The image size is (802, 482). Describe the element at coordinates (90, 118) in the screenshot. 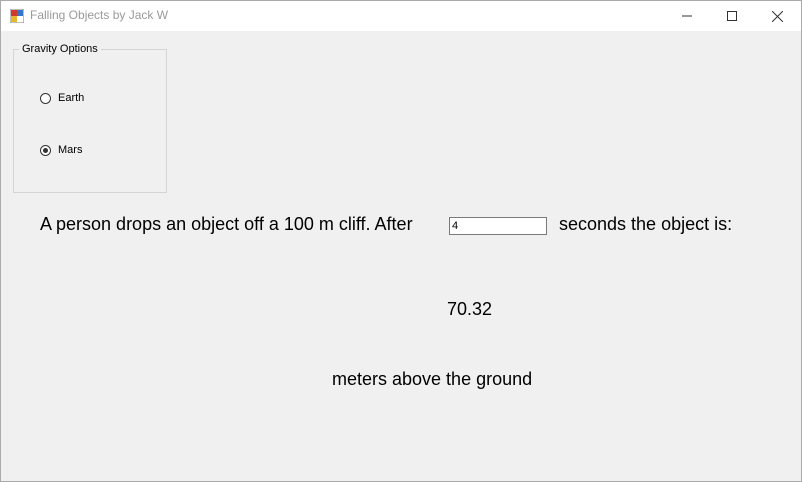

I see `gravity-options-group: Gravity Options Earth Mars` at that location.